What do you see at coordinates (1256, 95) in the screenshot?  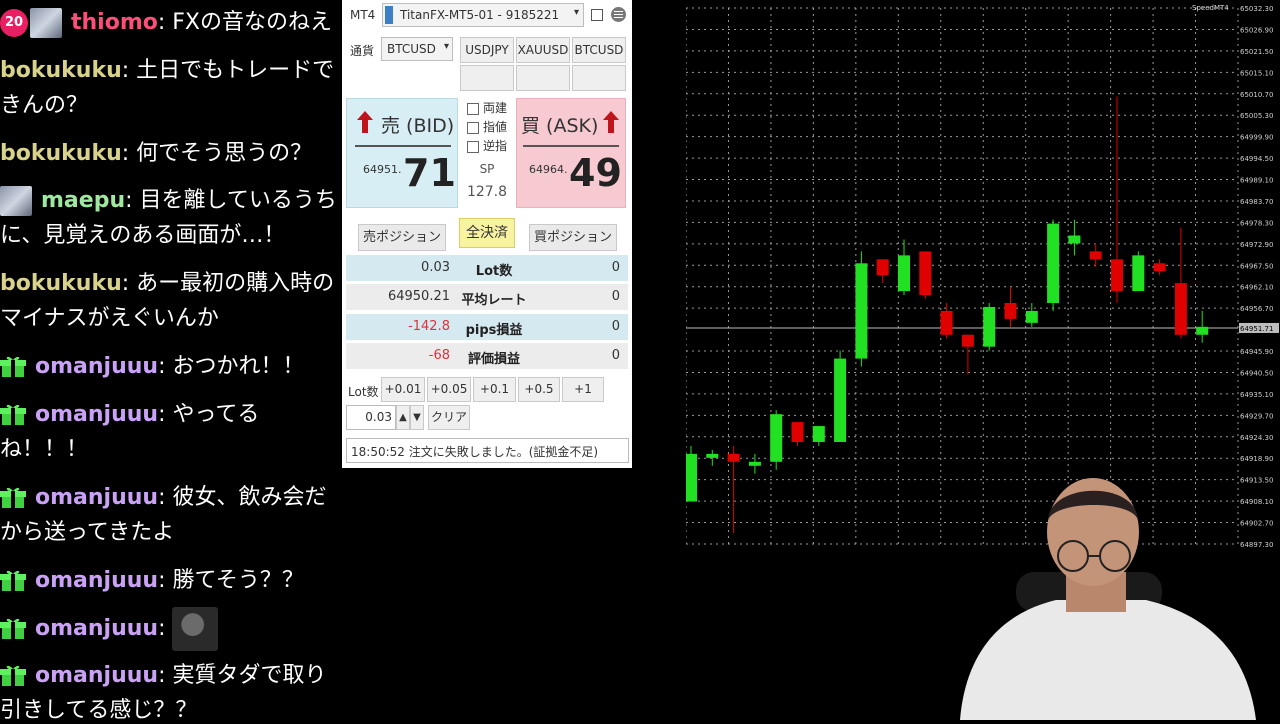 I see `y-tick-label: 65010.70` at bounding box center [1256, 95].